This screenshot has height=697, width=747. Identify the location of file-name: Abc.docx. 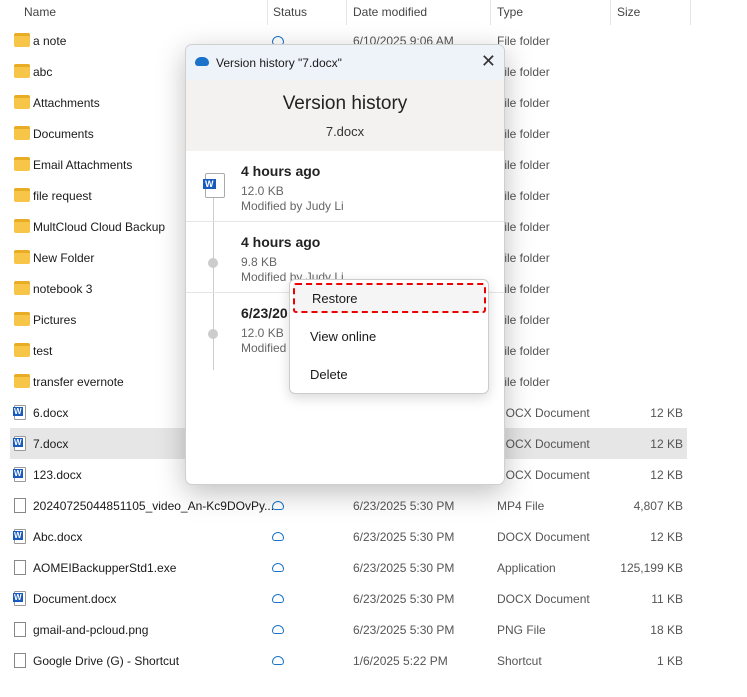
(58, 537).